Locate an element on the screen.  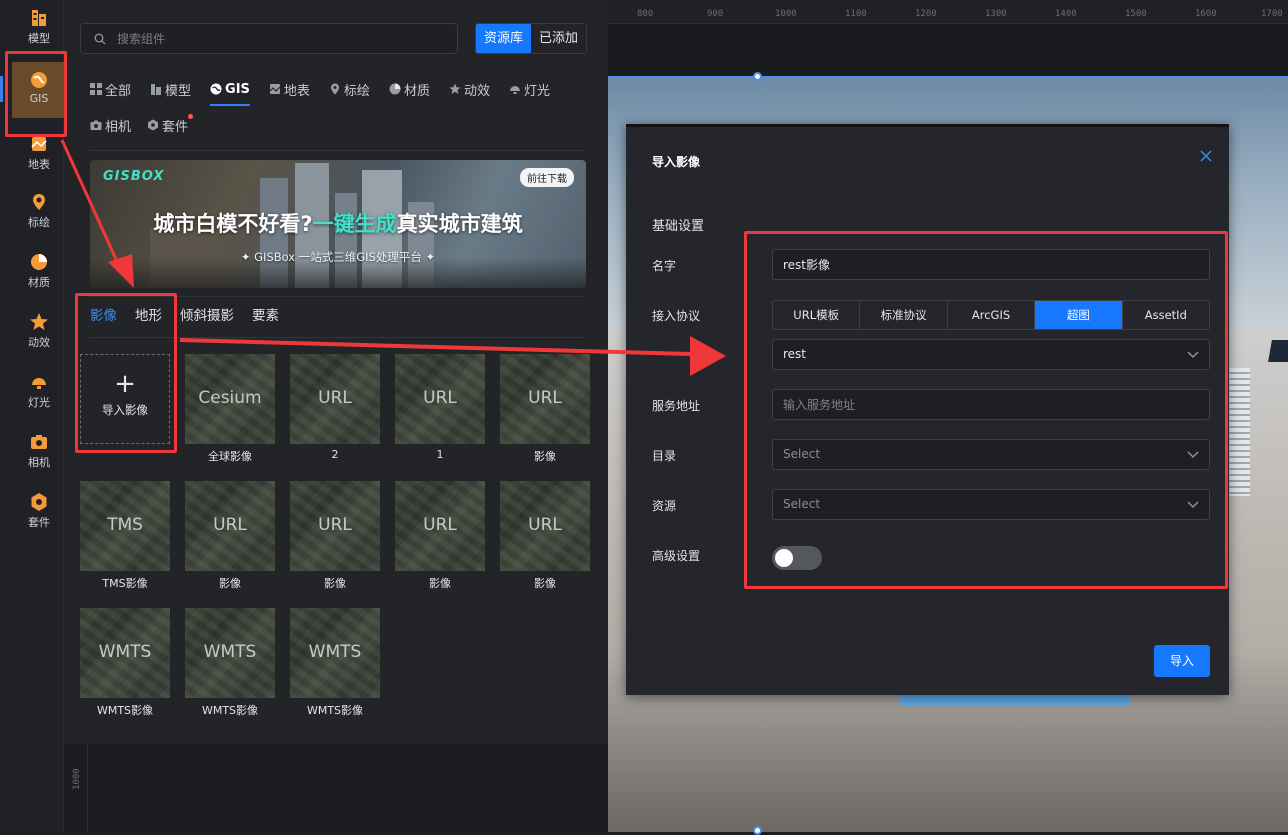
ruler-tick: 1400 is located at coordinates (1066, 14).